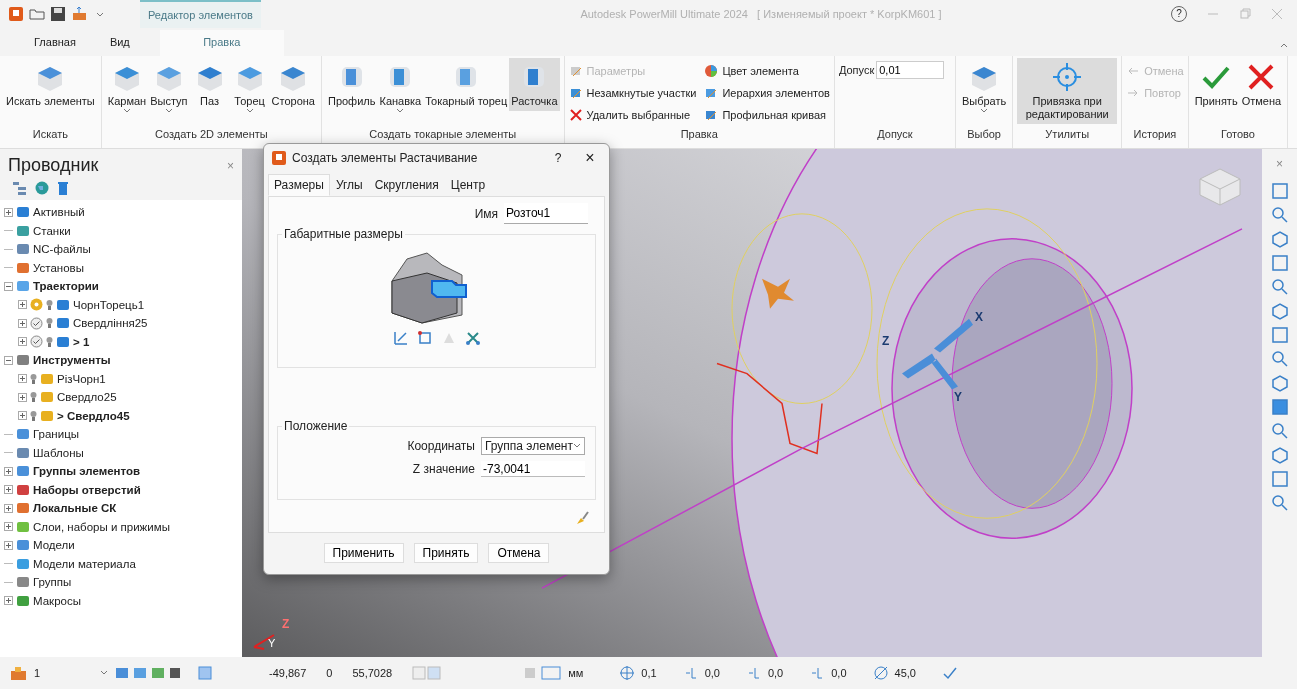 This screenshot has width=1297, height=689. I want to click on globe-icon, so click(42, 188).